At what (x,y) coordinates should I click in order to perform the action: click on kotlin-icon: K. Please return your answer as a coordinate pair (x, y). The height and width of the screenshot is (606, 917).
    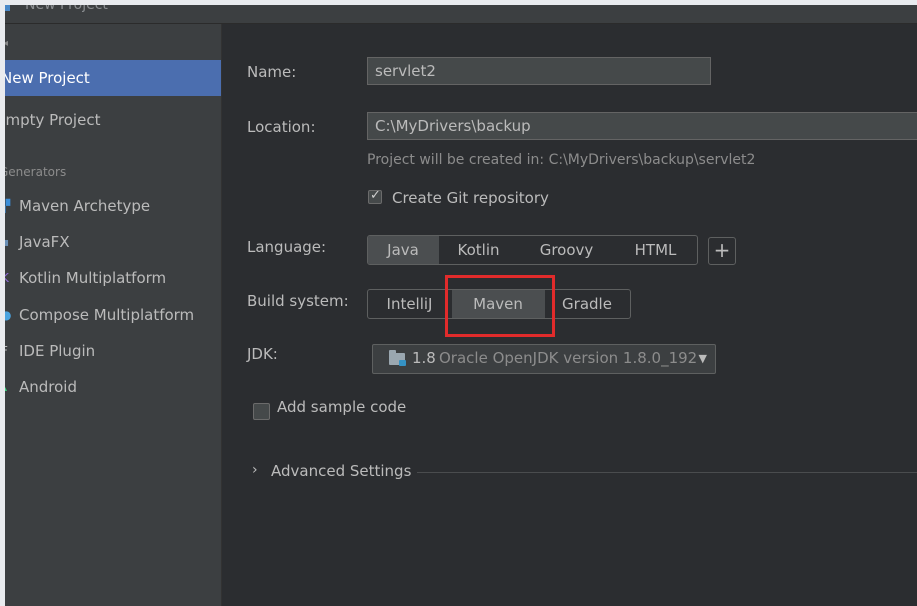
    Looking at the image, I should click on (8, 278).